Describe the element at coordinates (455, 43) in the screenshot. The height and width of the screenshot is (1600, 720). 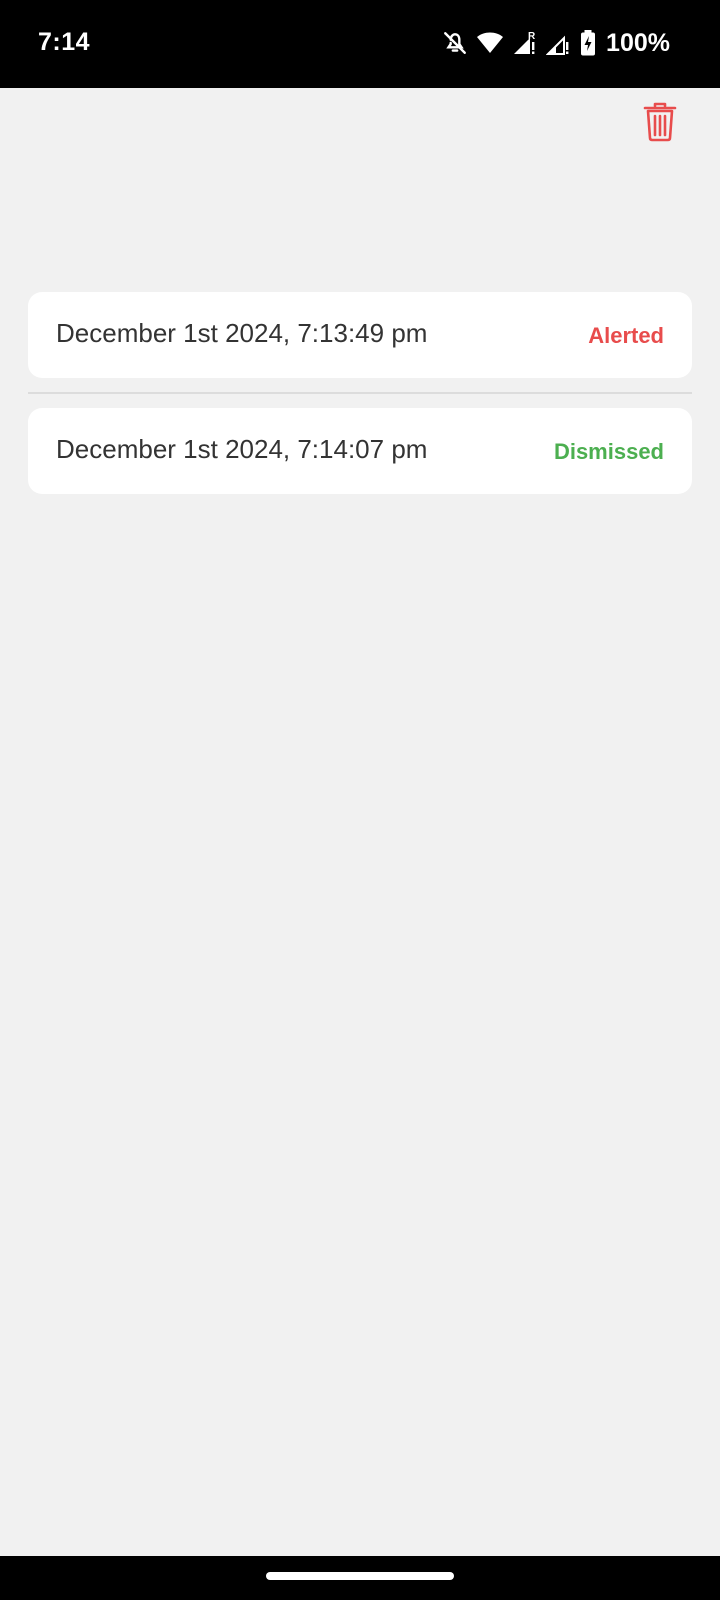
I see `mute-icon` at that location.